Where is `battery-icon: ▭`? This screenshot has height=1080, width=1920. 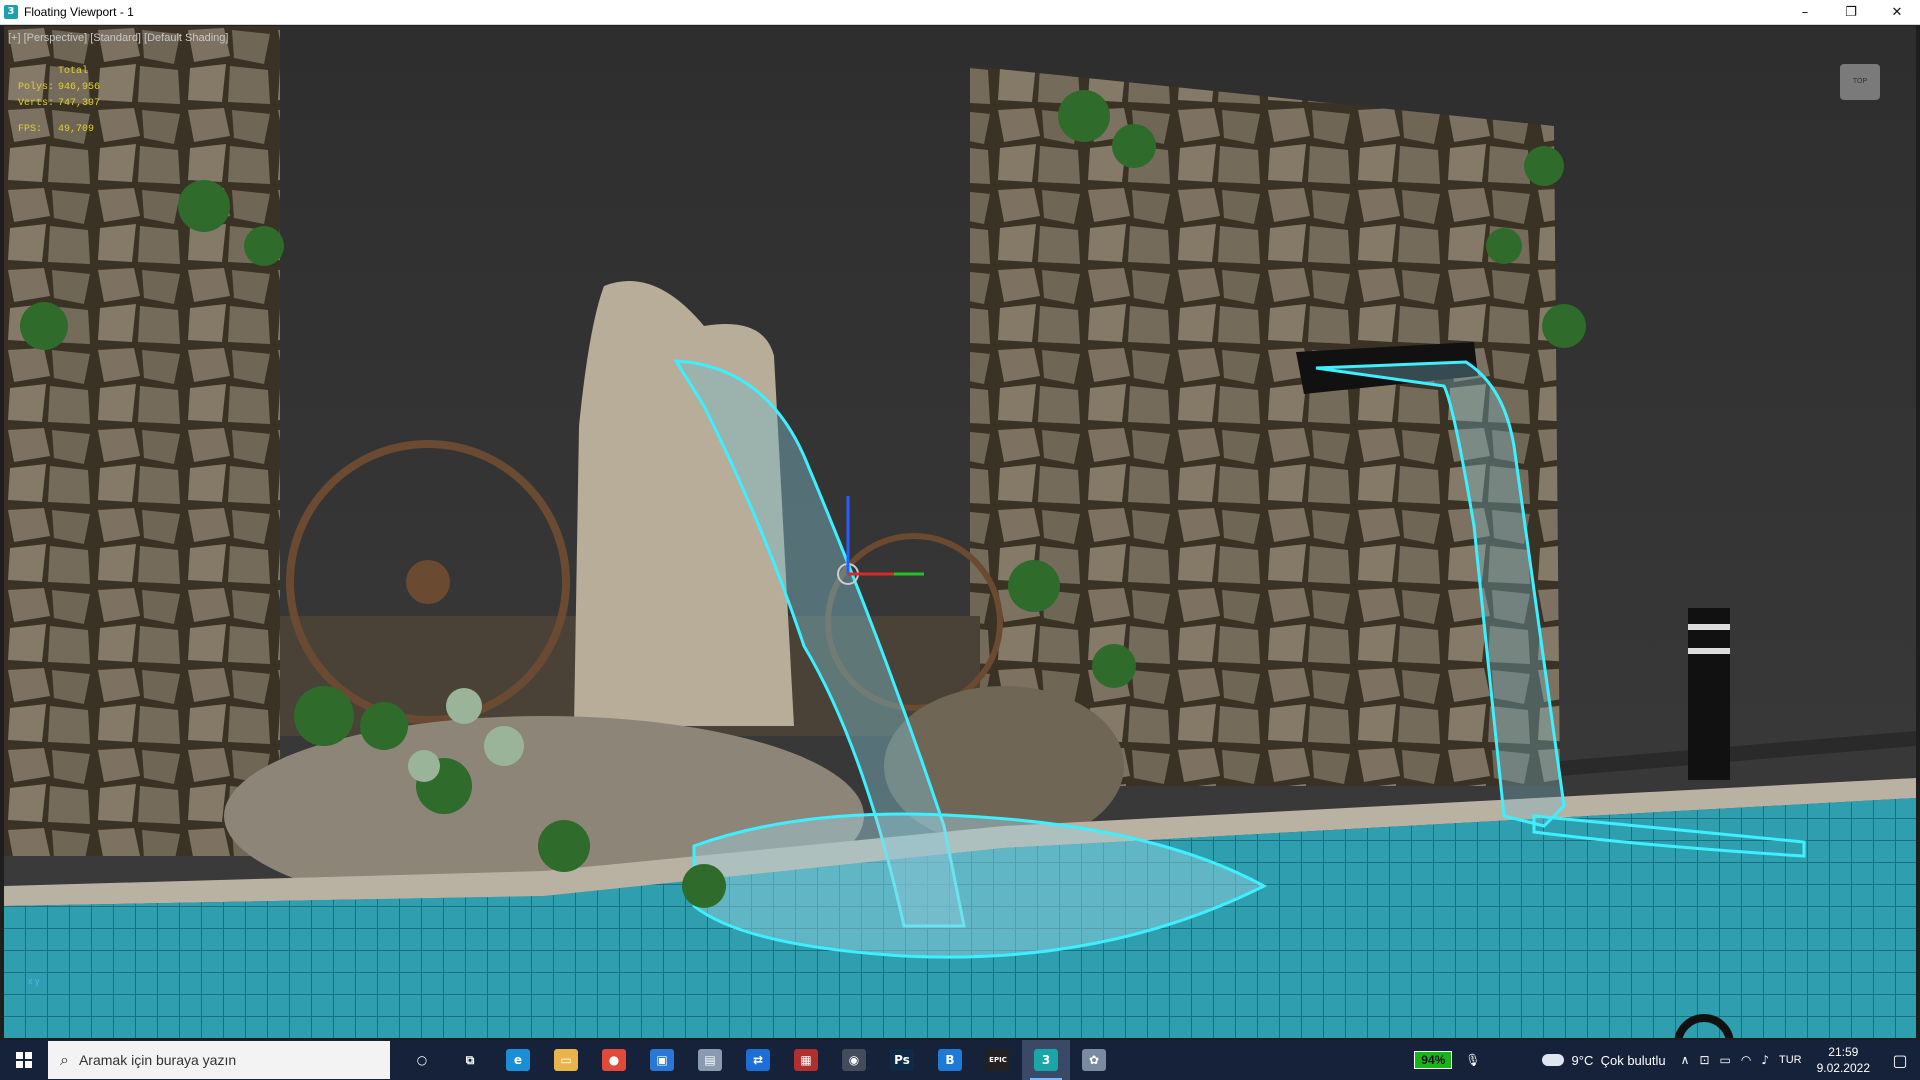
battery-icon: ▭ is located at coordinates (1725, 1060).